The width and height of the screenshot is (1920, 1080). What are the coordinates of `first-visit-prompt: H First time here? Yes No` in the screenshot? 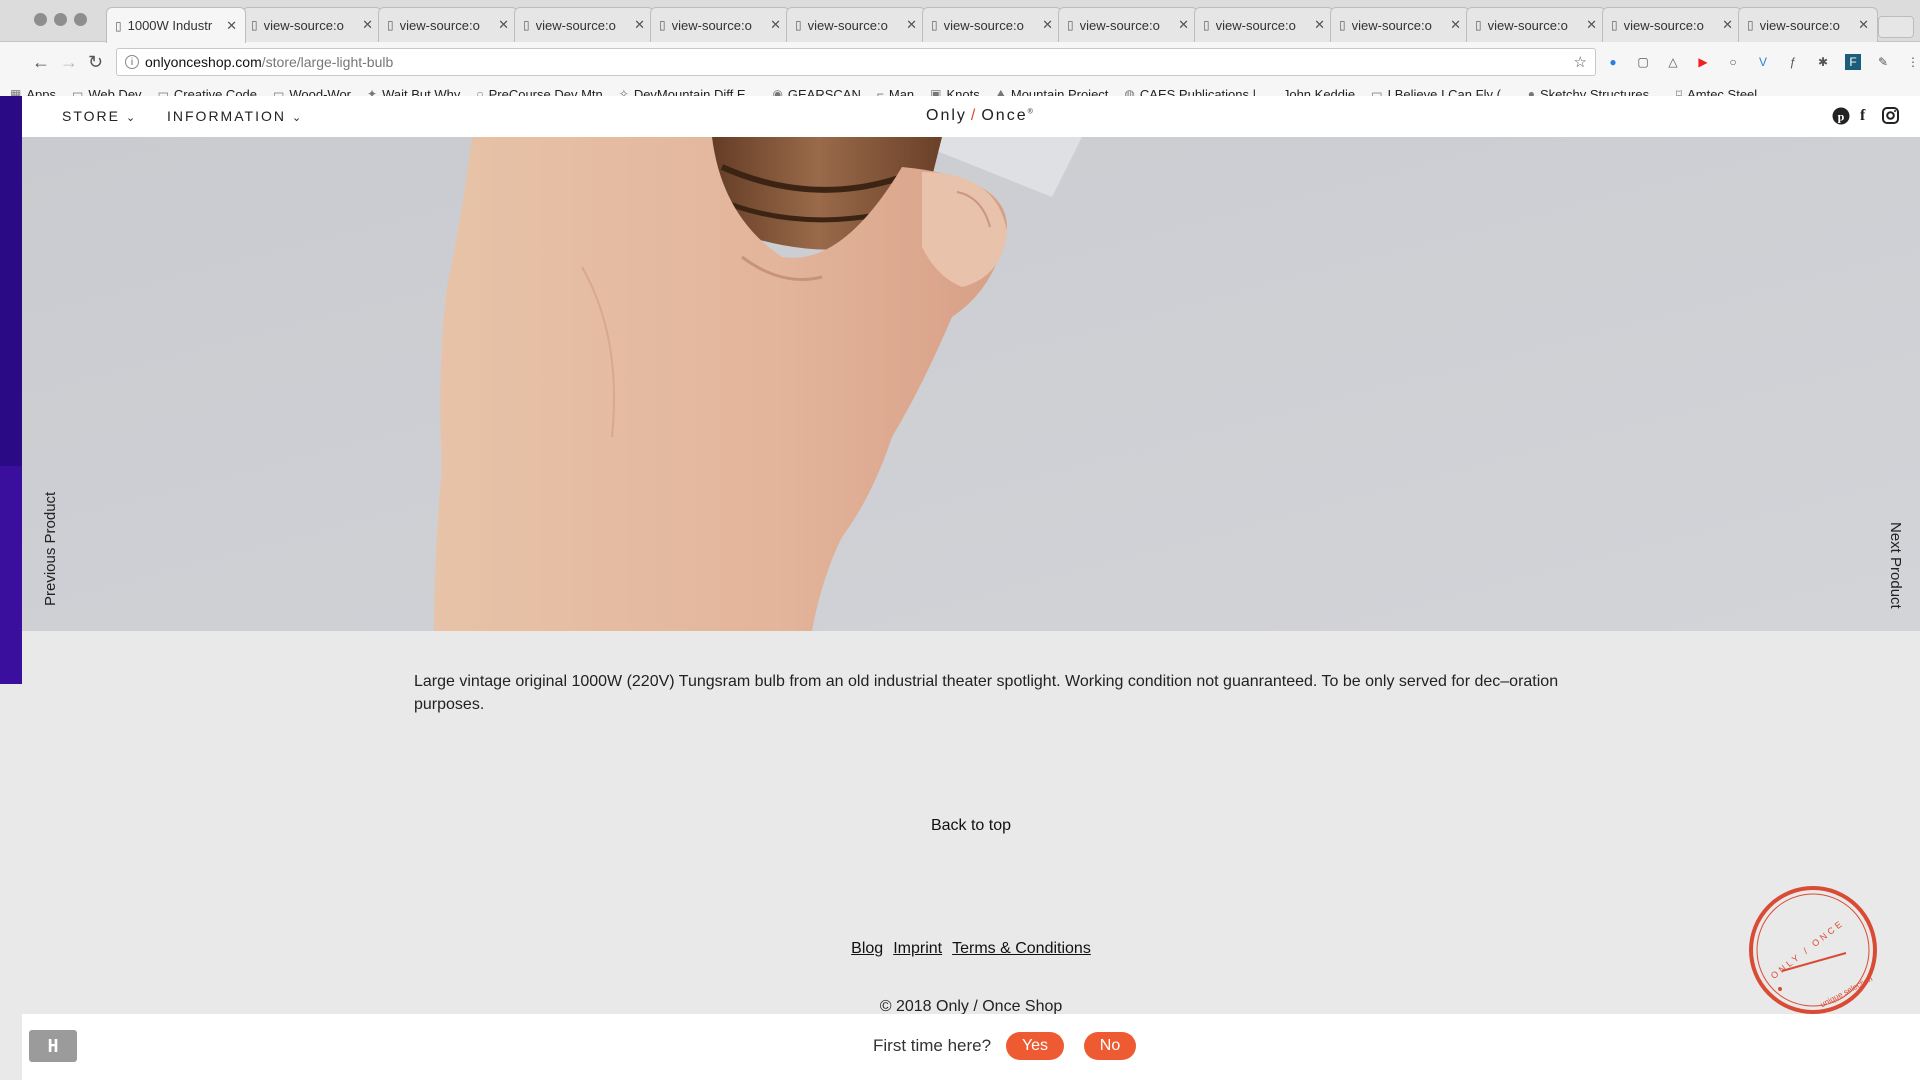 It's located at (971, 1047).